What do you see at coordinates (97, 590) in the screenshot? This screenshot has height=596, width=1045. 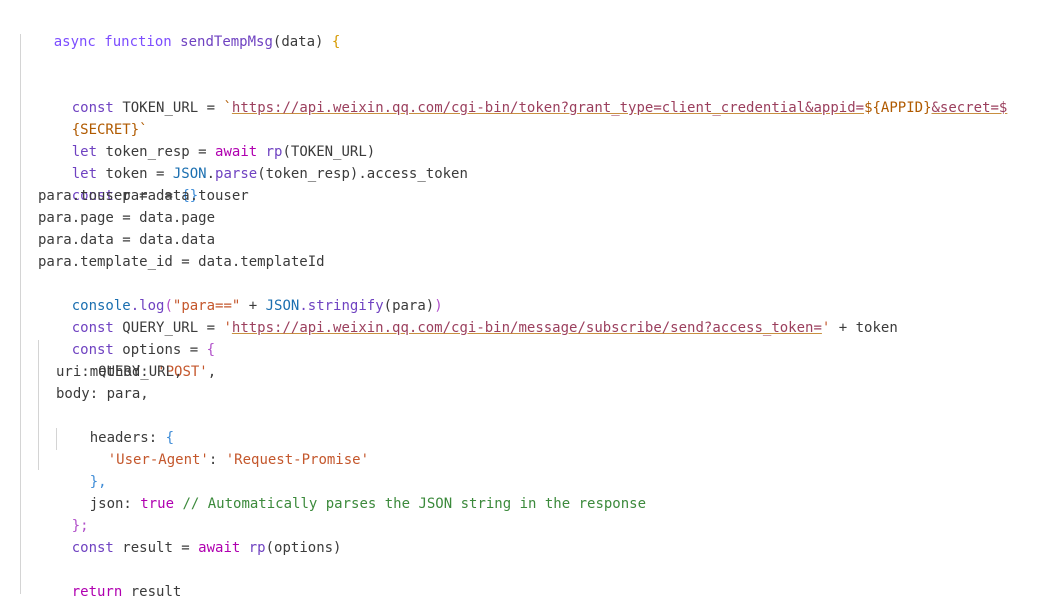 I see `keyword-return: return` at bounding box center [97, 590].